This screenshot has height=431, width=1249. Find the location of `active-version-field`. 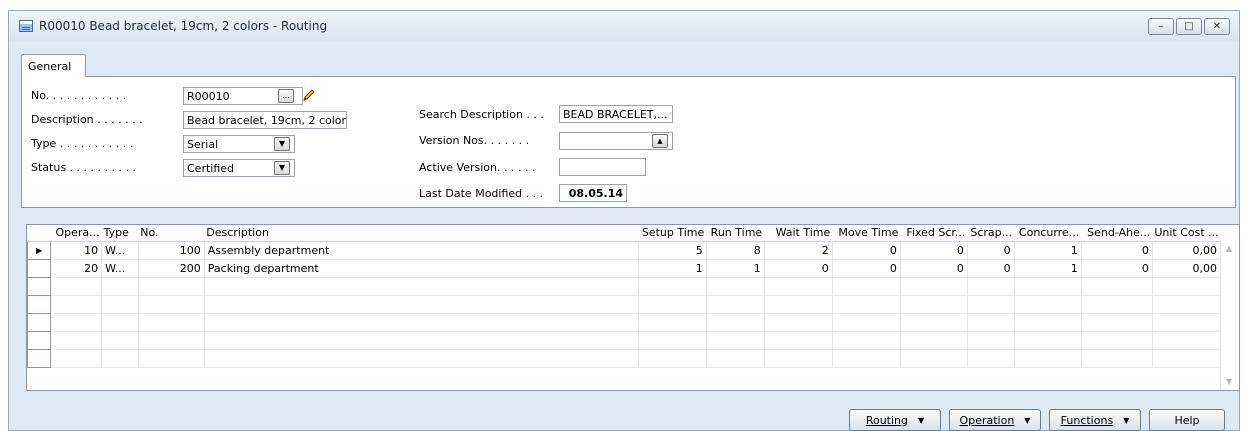

active-version-field is located at coordinates (602, 167).